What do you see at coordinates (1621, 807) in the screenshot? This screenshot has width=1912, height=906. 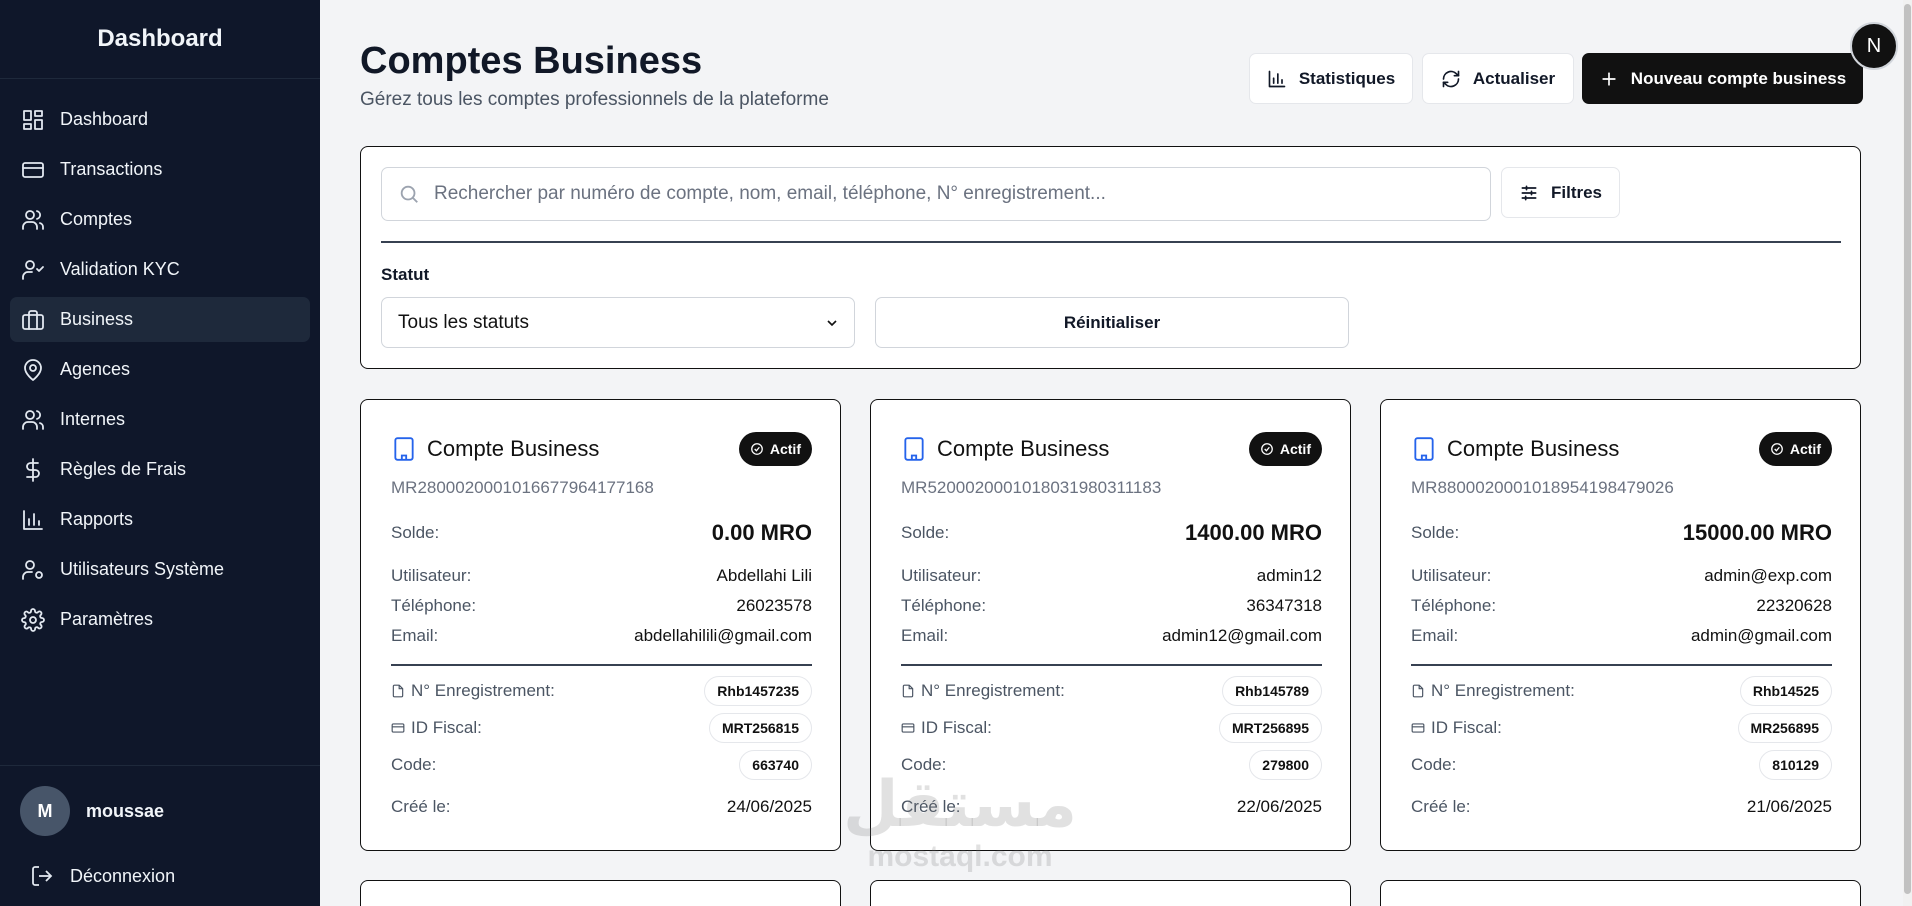 I see `created-row: Créé le: 21/06/2025` at bounding box center [1621, 807].